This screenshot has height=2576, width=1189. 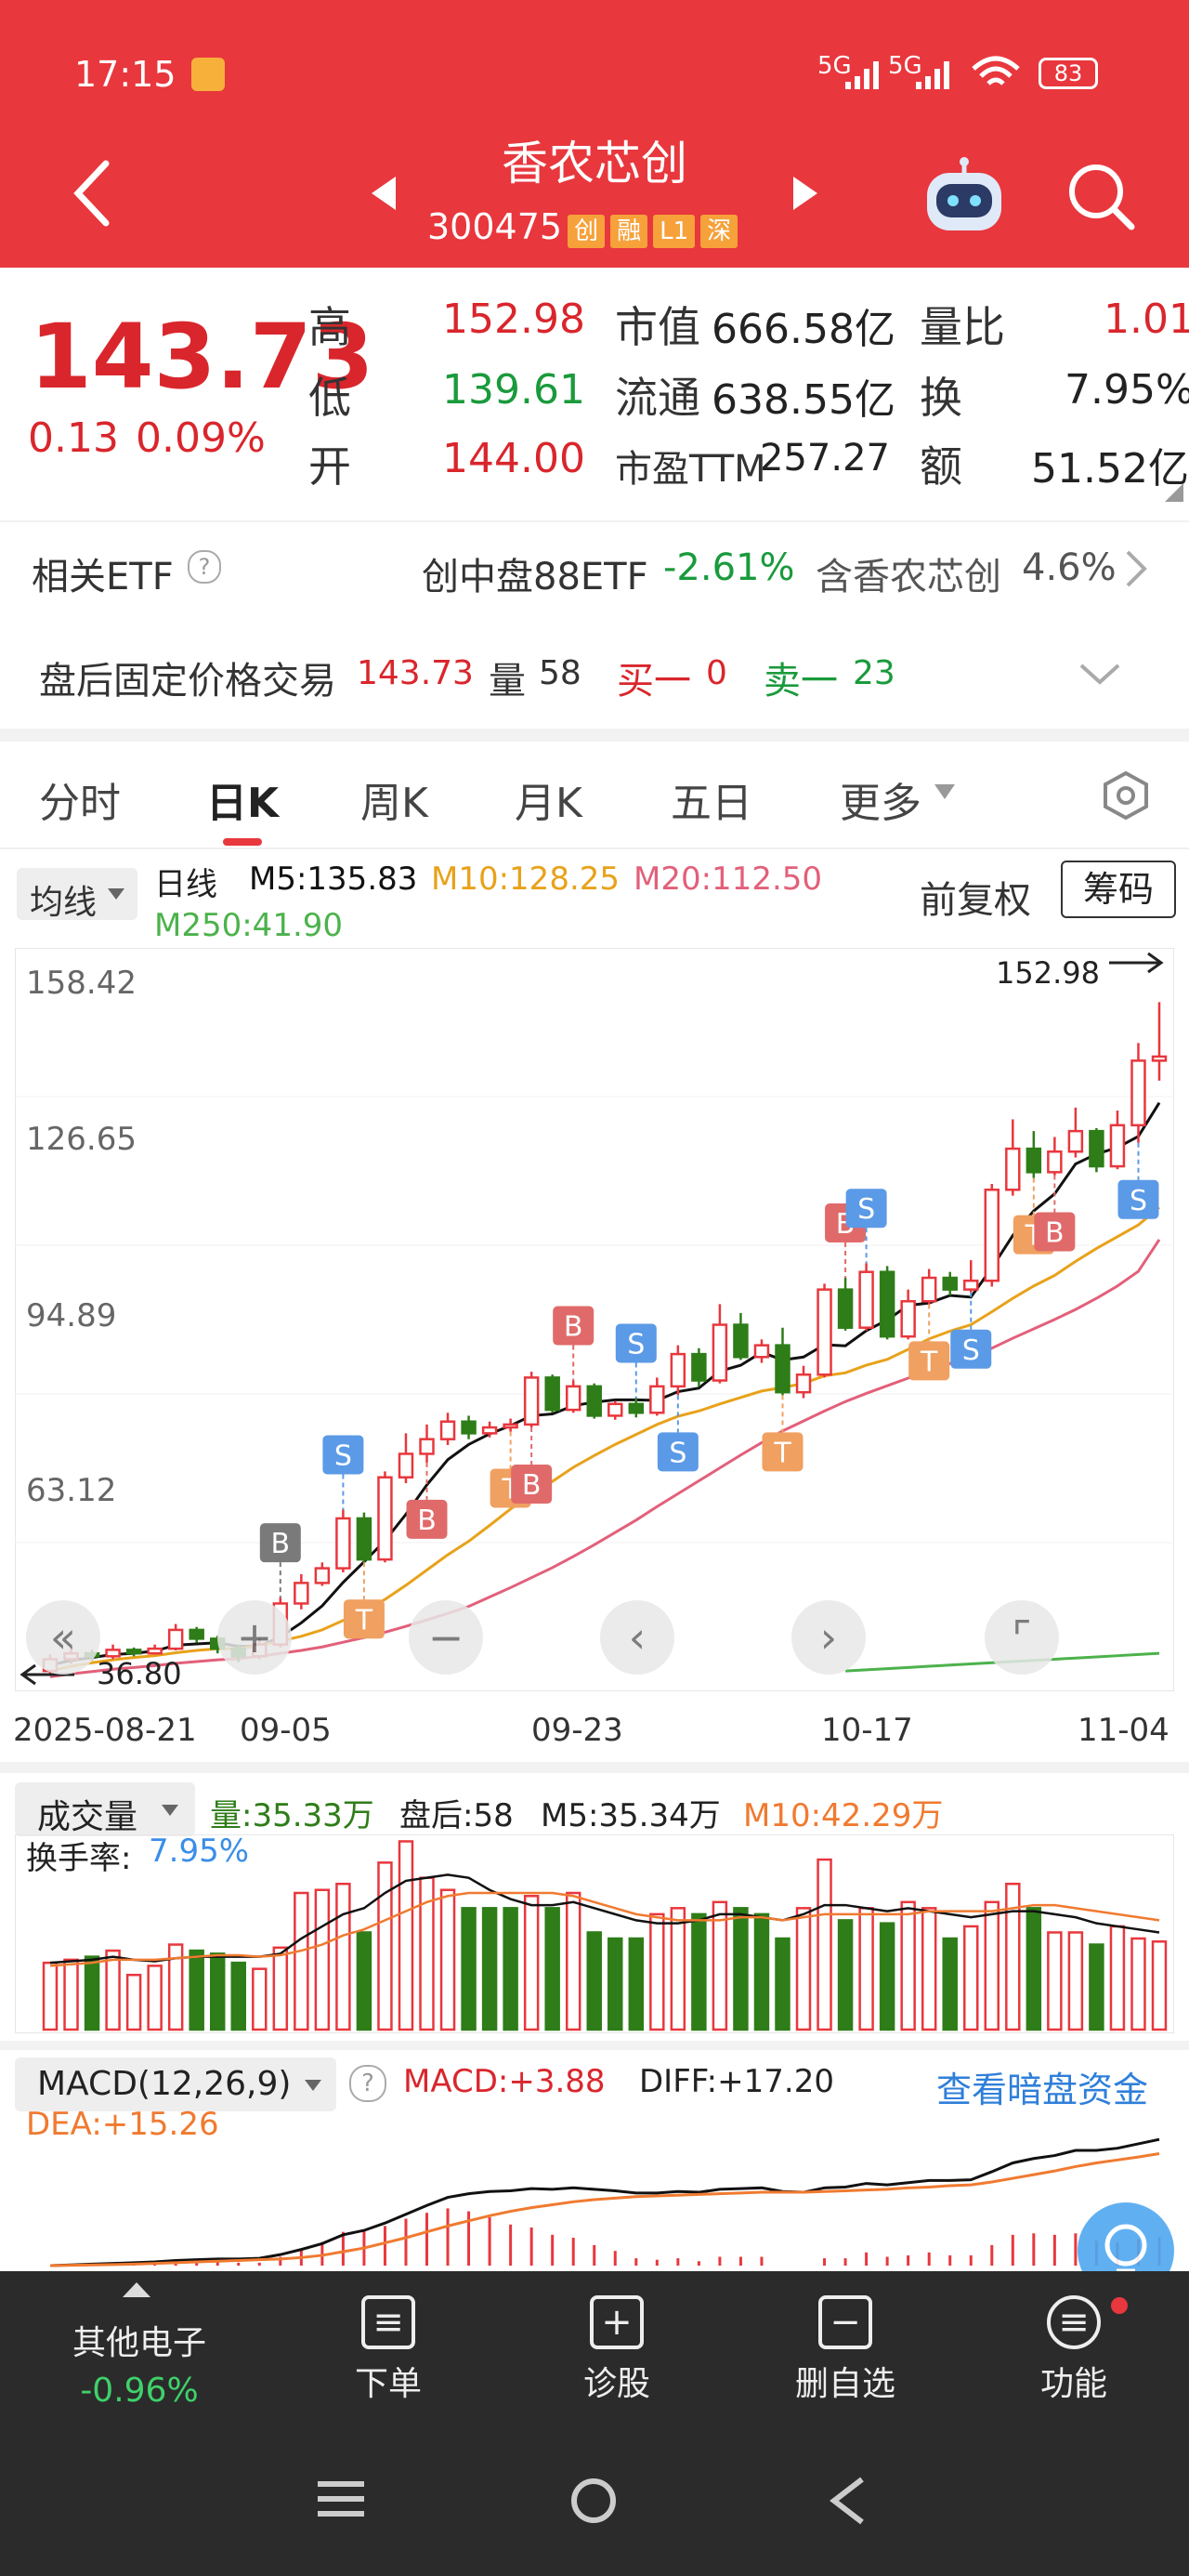 What do you see at coordinates (388, 2384) in the screenshot?
I see `nav-order-label: 下单` at bounding box center [388, 2384].